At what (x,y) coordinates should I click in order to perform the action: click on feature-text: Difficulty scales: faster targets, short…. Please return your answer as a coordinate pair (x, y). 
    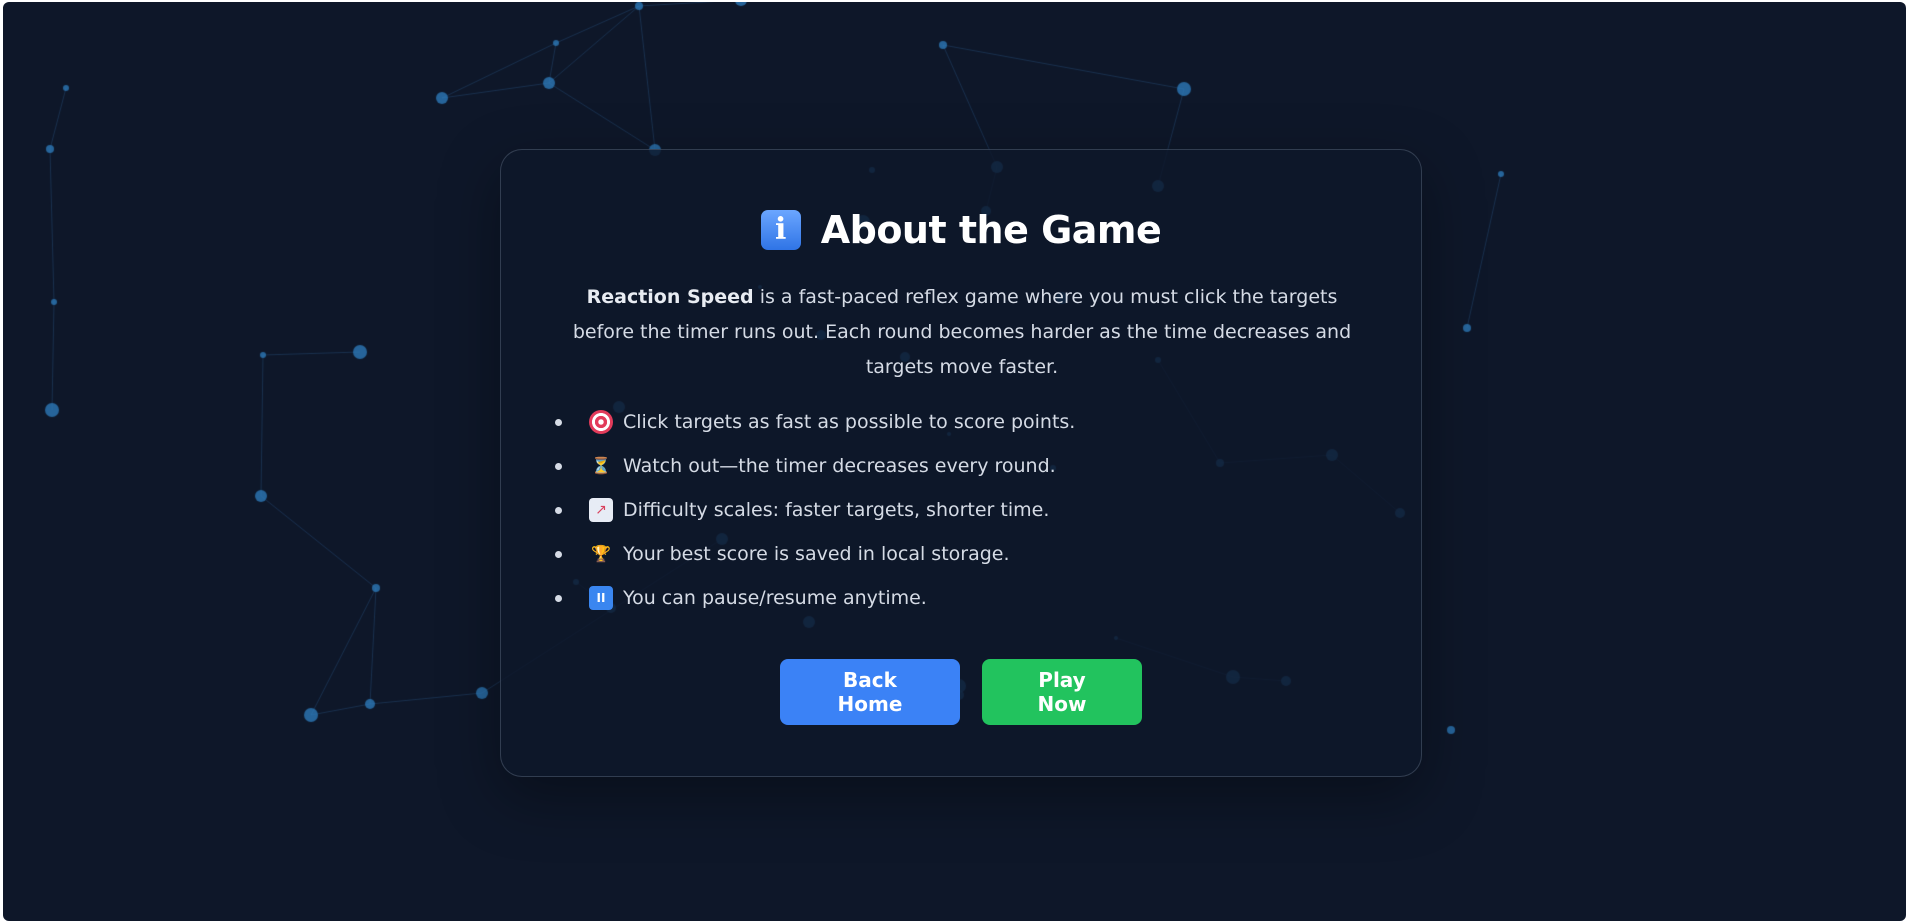
    Looking at the image, I should click on (836, 510).